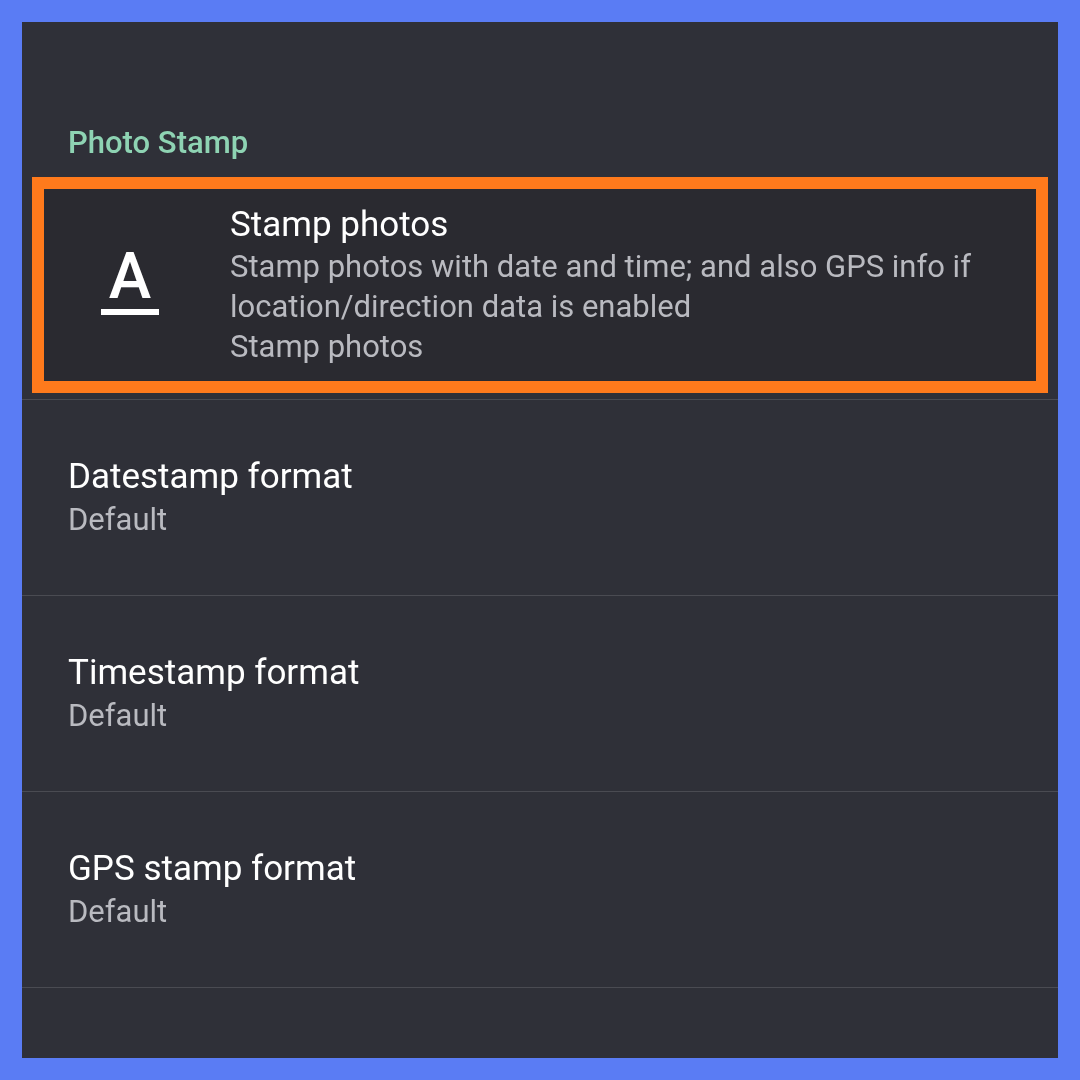  What do you see at coordinates (213, 869) in the screenshot?
I see `item-title: GPS stamp format` at bounding box center [213, 869].